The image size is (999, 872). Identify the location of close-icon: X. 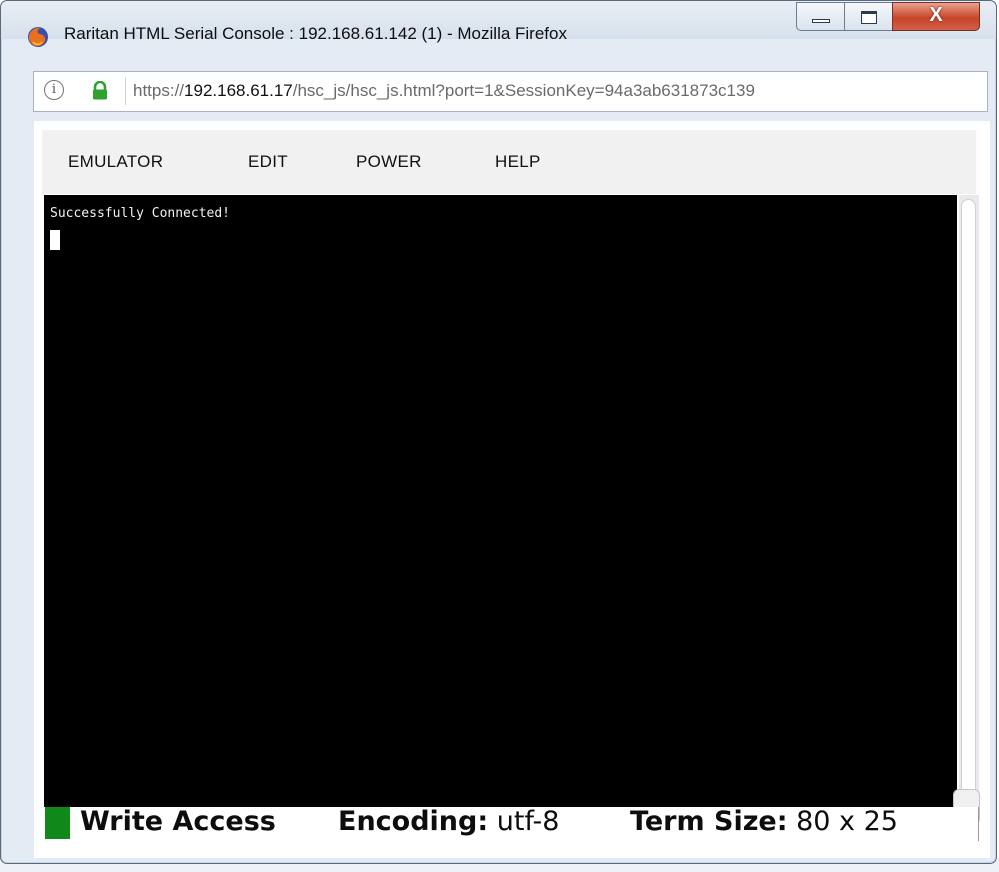
(936, 15).